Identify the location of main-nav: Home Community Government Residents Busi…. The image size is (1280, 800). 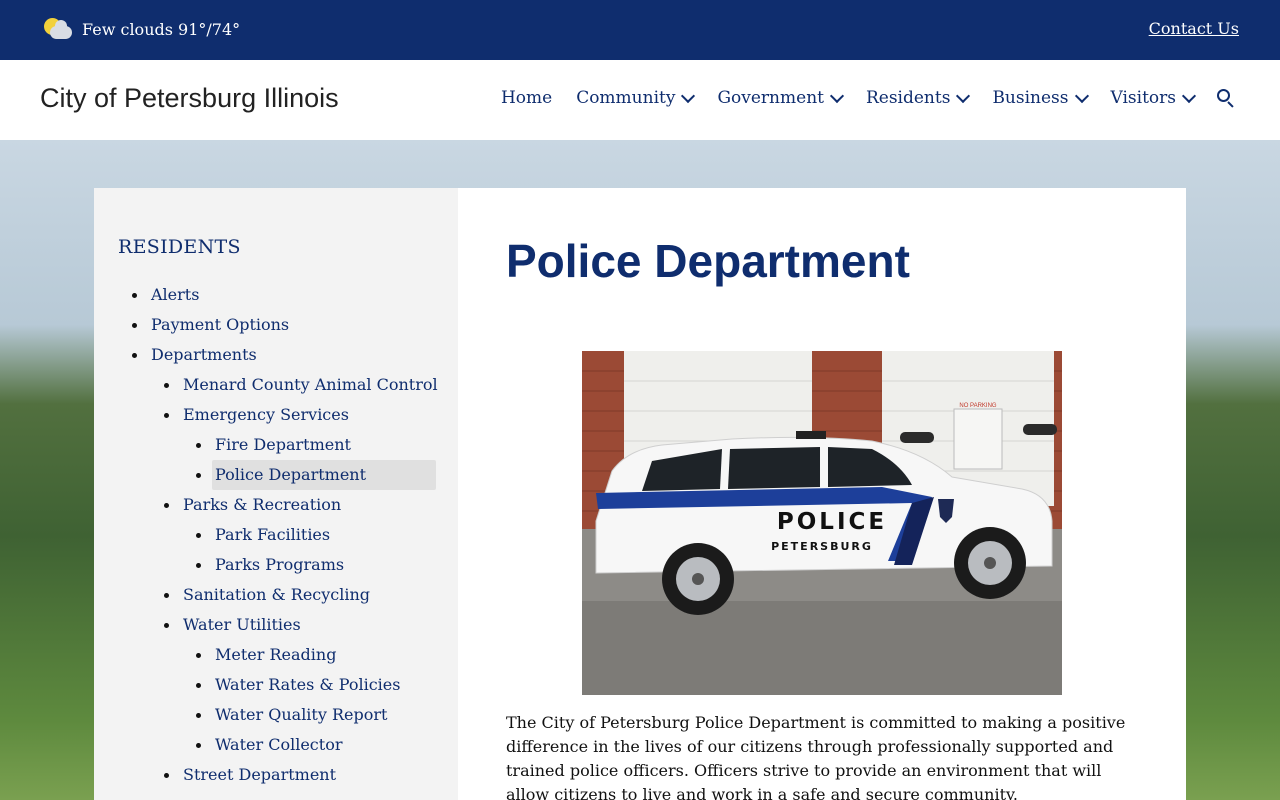
(868, 98).